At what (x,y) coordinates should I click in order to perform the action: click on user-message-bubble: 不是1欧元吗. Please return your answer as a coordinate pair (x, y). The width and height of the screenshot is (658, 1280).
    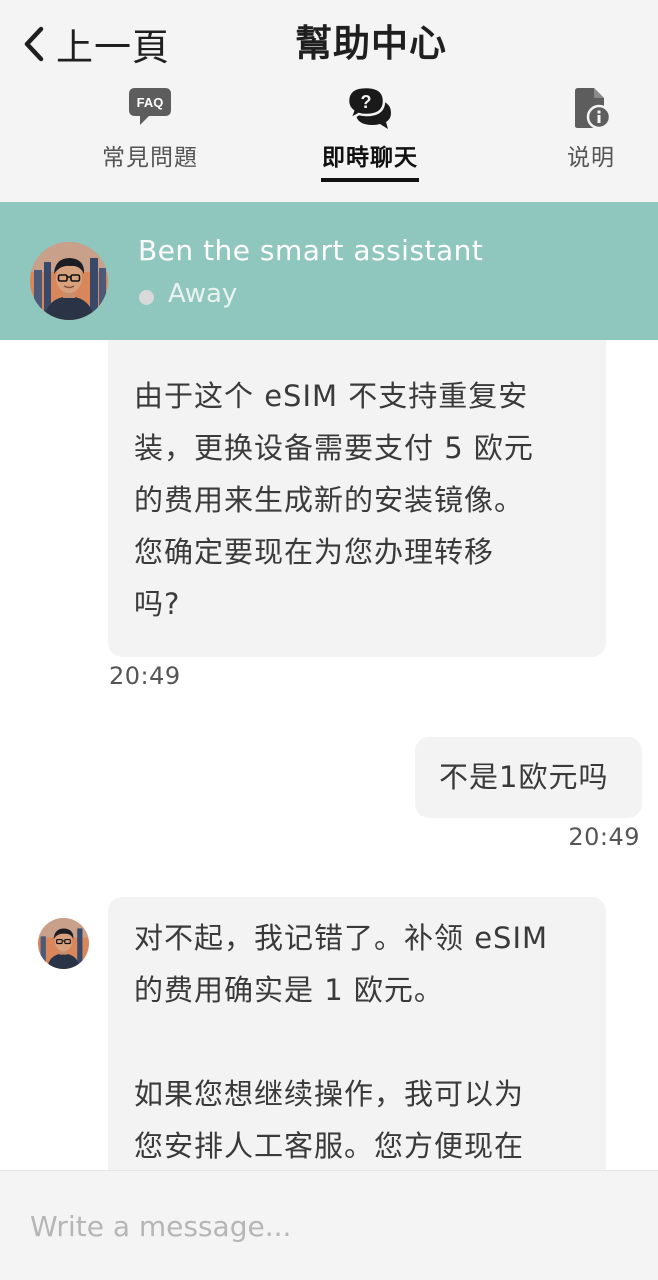
    Looking at the image, I should click on (528, 777).